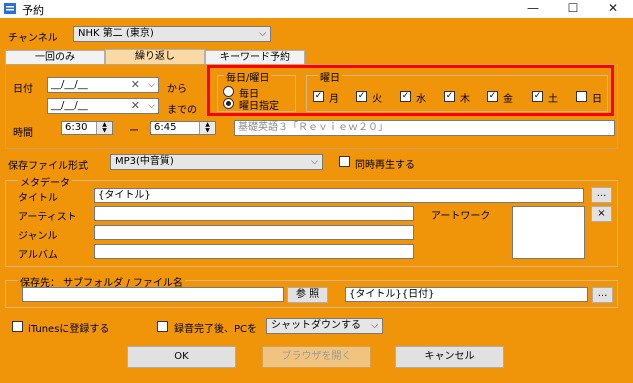 The height and width of the screenshot is (383, 633). Describe the element at coordinates (216, 329) in the screenshot. I see `after-record-label: 録音完了後、PCを` at that location.